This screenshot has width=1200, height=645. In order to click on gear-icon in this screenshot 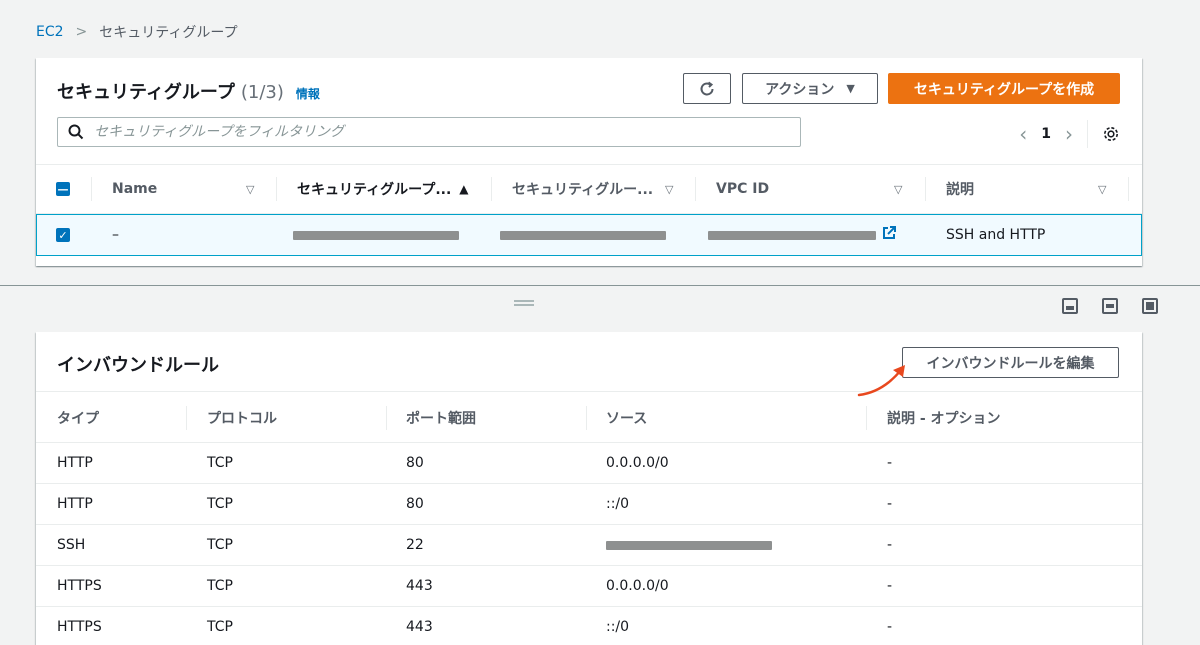, I will do `click(1111, 134)`.